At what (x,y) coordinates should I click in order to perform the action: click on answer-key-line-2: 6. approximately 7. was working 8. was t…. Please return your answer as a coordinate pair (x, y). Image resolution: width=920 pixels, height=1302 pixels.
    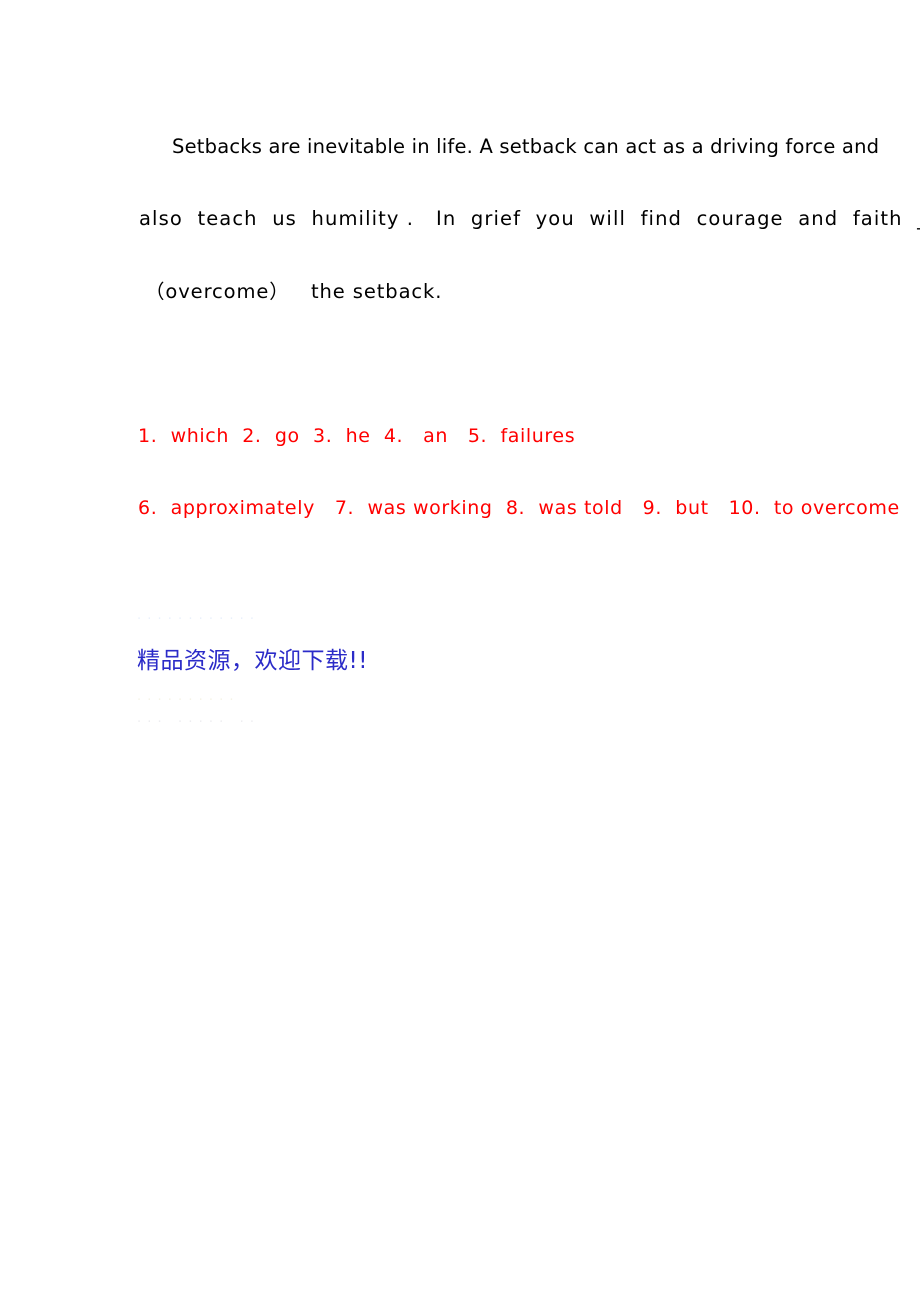
    Looking at the image, I should click on (519, 508).